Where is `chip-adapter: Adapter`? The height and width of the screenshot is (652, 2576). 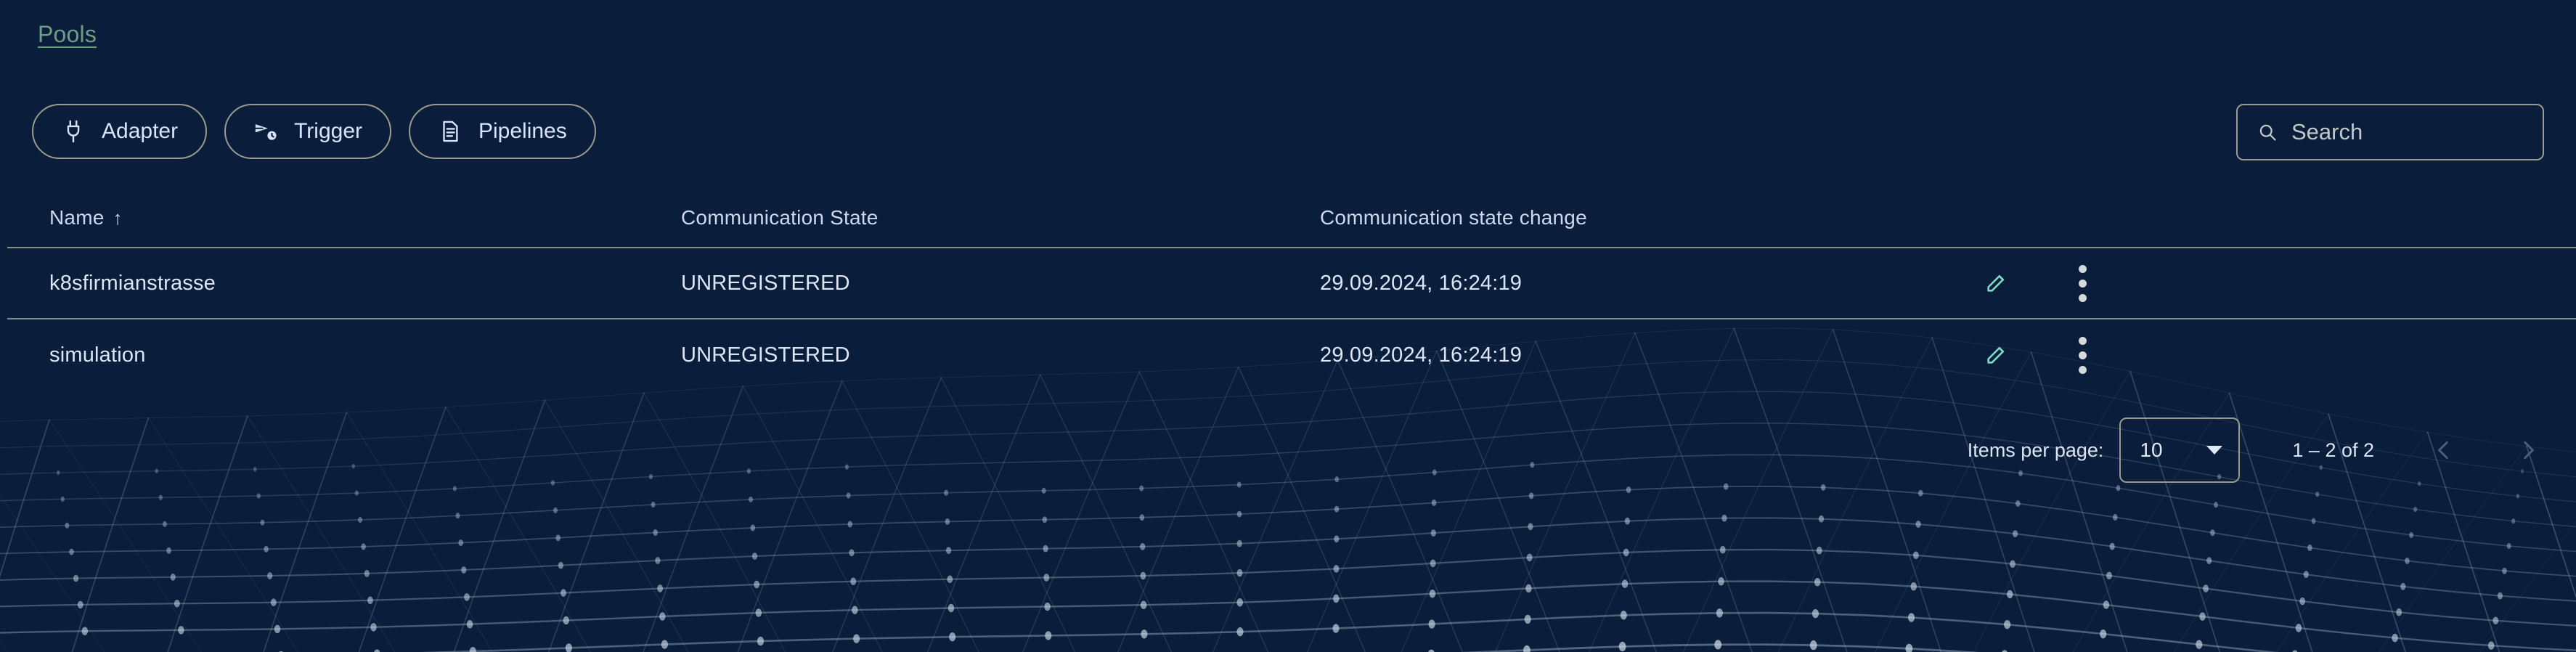 chip-adapter: Adapter is located at coordinates (120, 131).